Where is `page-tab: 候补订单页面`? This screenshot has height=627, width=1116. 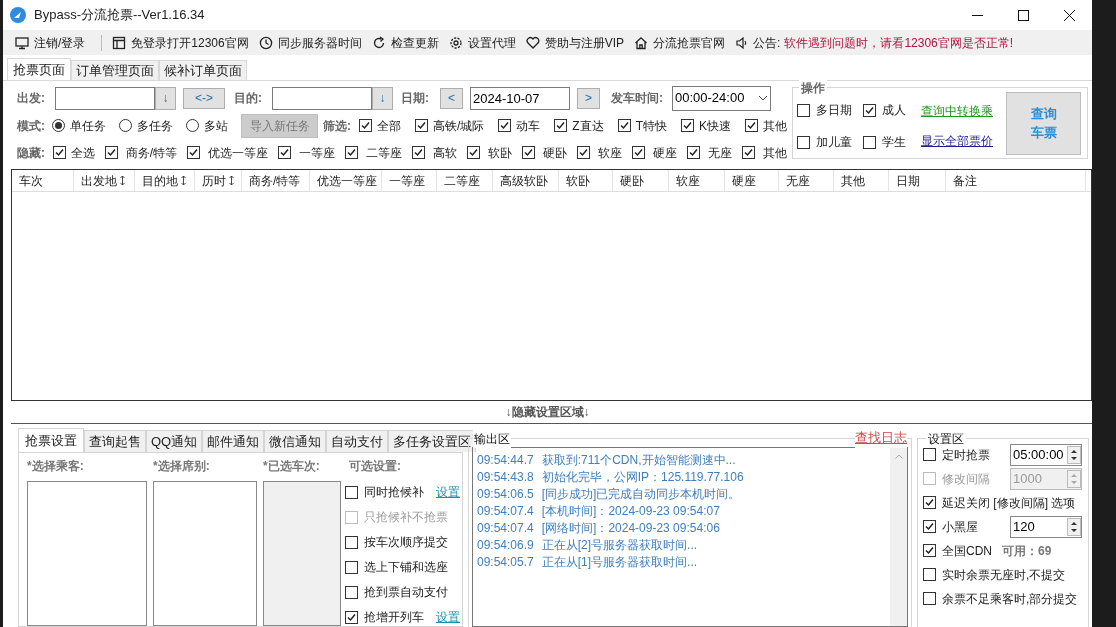
page-tab: 候补订单页面 is located at coordinates (203, 70).